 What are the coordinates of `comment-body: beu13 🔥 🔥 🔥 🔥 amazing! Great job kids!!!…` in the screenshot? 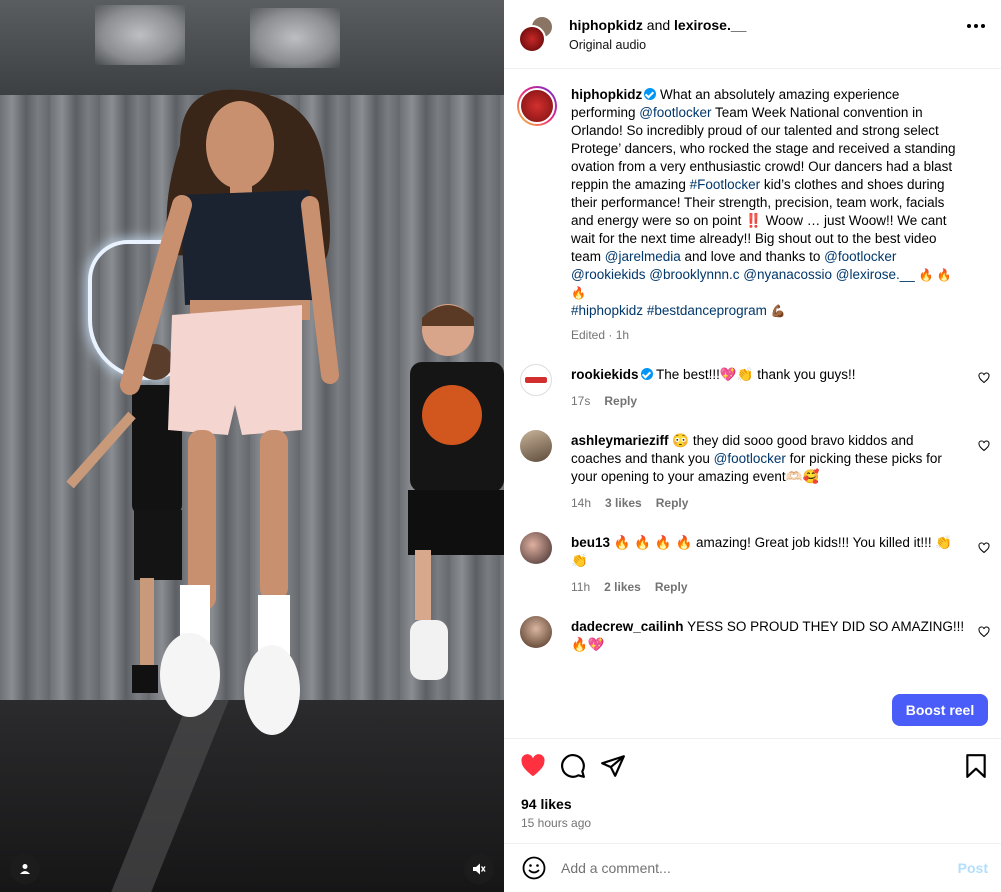 It's located at (769, 565).